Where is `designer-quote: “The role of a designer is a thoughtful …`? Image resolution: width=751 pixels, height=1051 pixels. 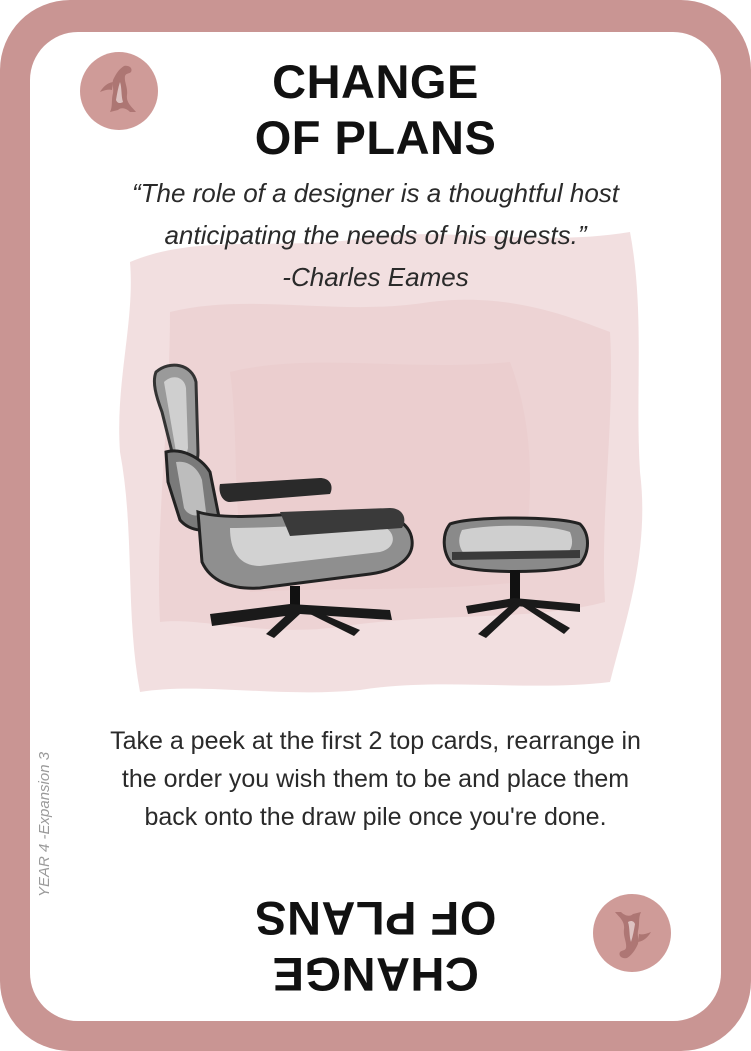 designer-quote: “The role of a designer is a thoughtful … is located at coordinates (375, 235).